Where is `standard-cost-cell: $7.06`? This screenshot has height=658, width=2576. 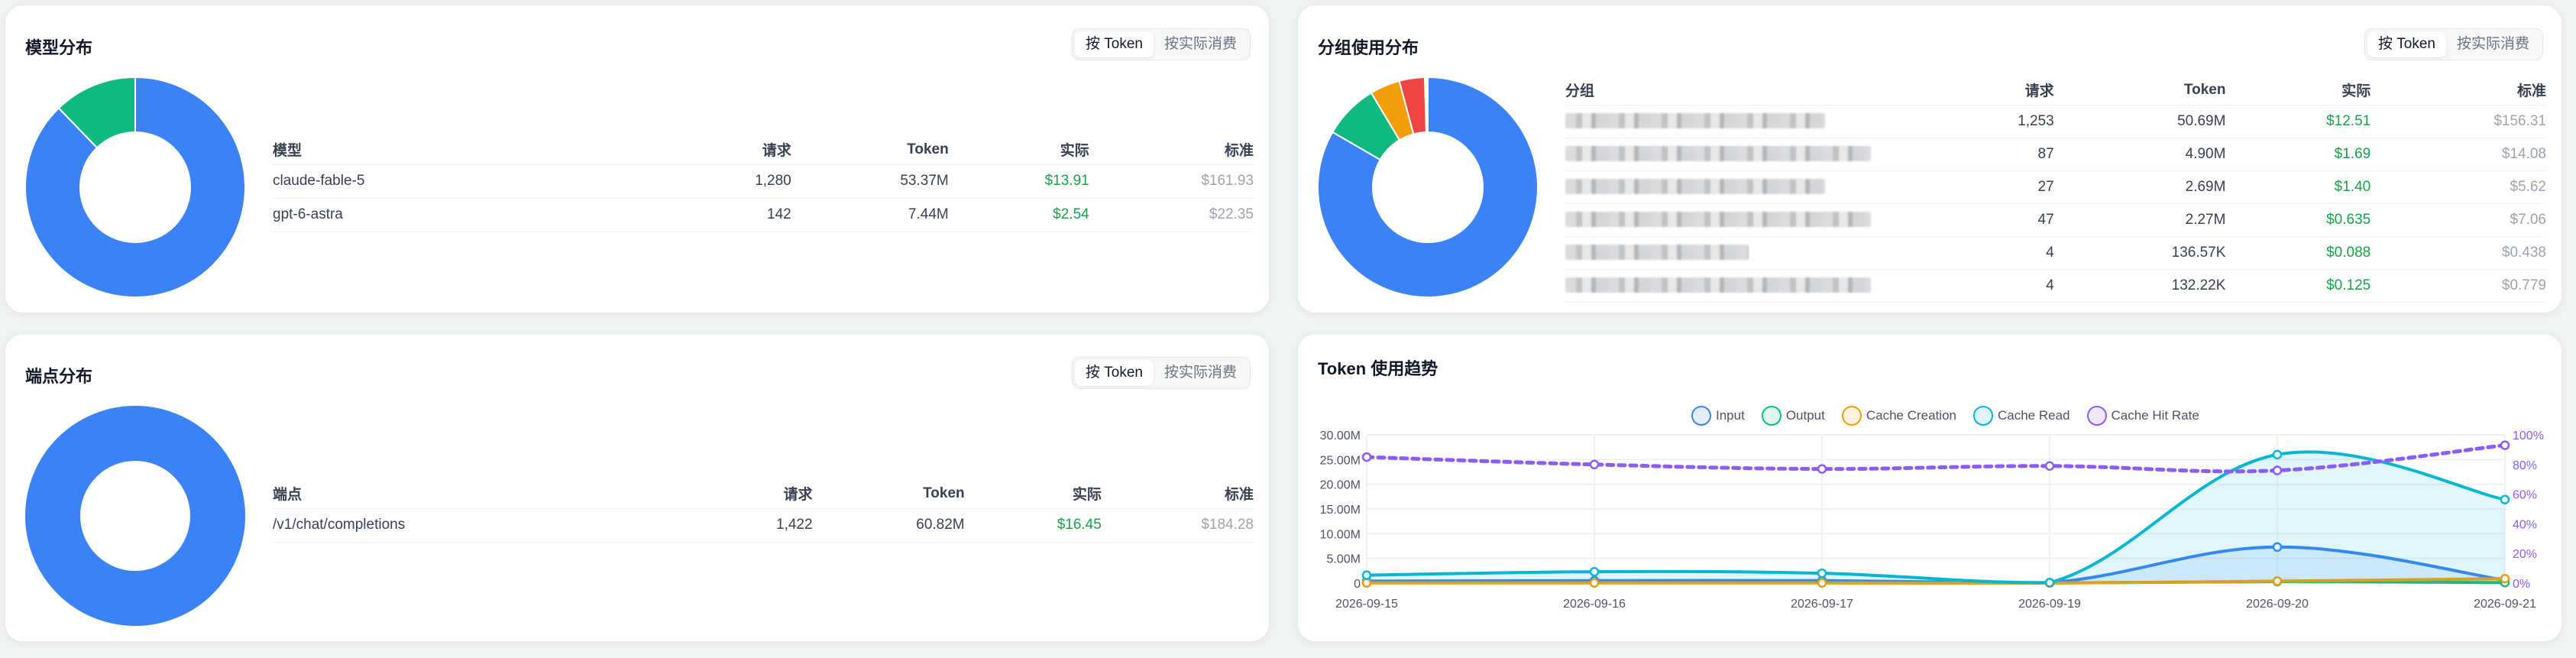 standard-cost-cell: $7.06 is located at coordinates (2458, 220).